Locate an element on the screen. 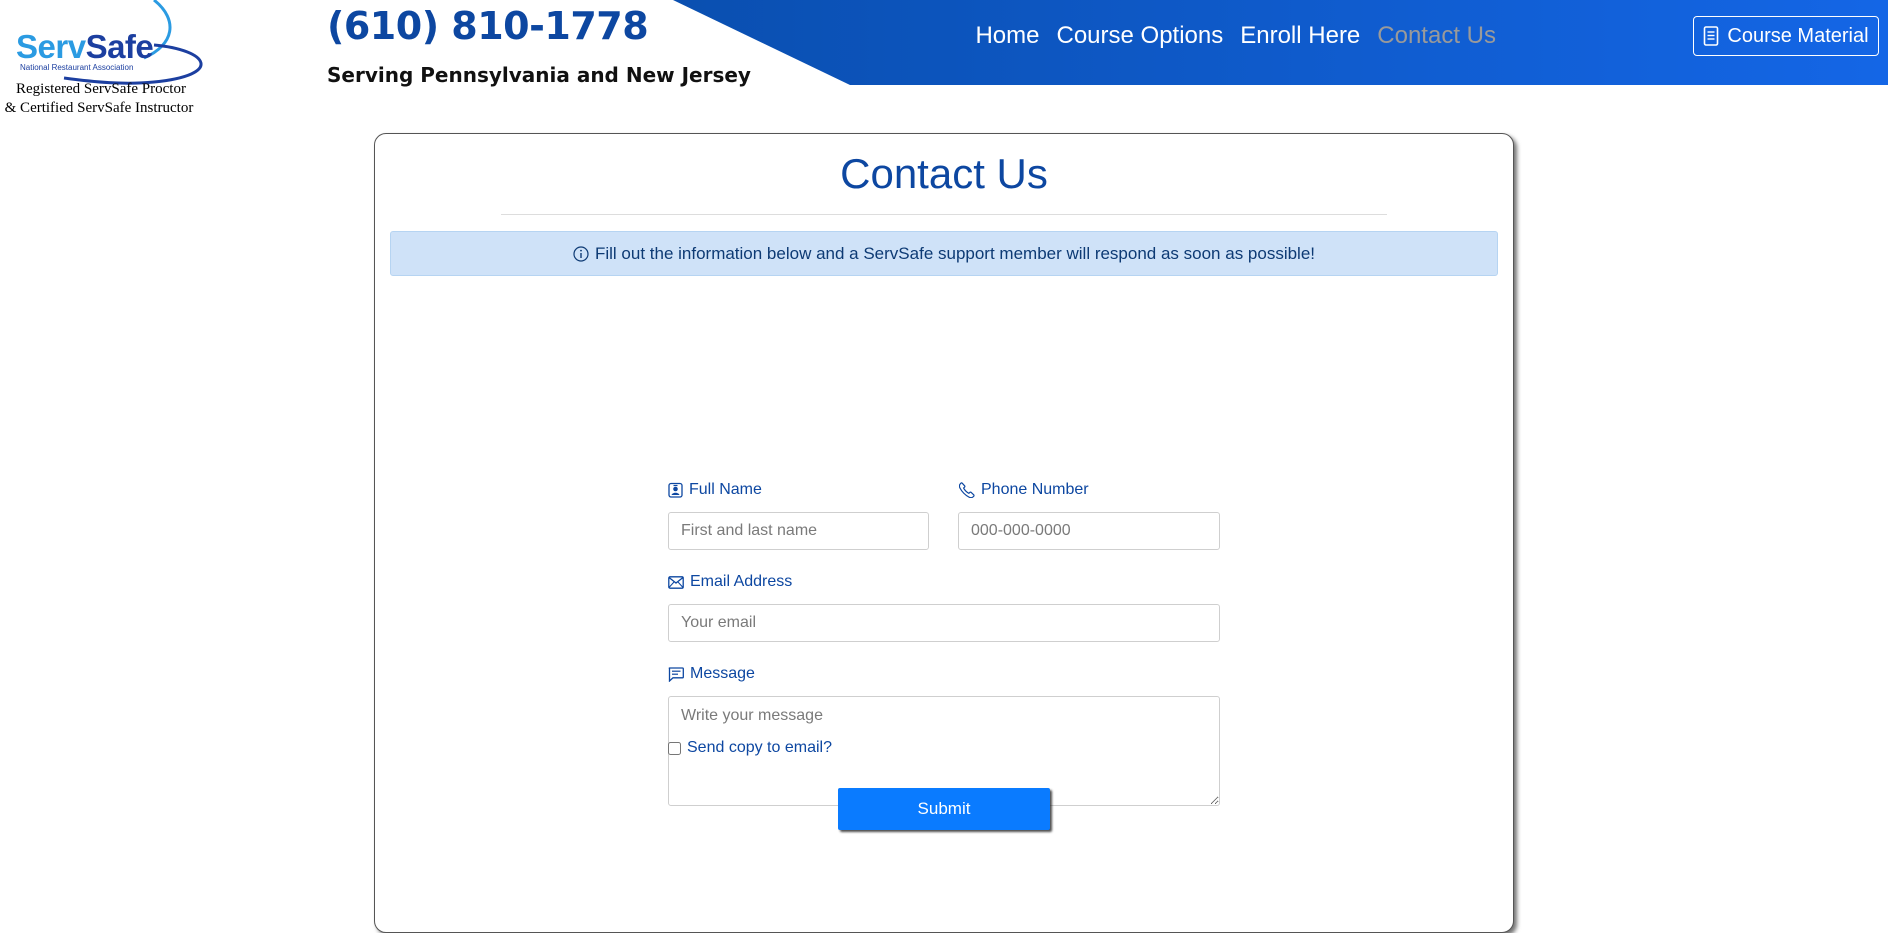  send-copy-label: Send copy to email? is located at coordinates (759, 747).